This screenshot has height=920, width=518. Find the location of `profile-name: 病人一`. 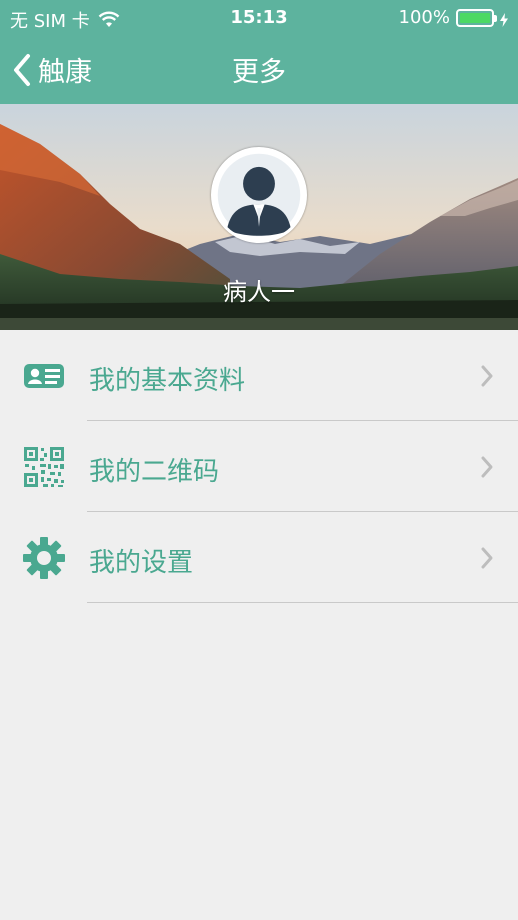

profile-name: 病人一 is located at coordinates (259, 292).